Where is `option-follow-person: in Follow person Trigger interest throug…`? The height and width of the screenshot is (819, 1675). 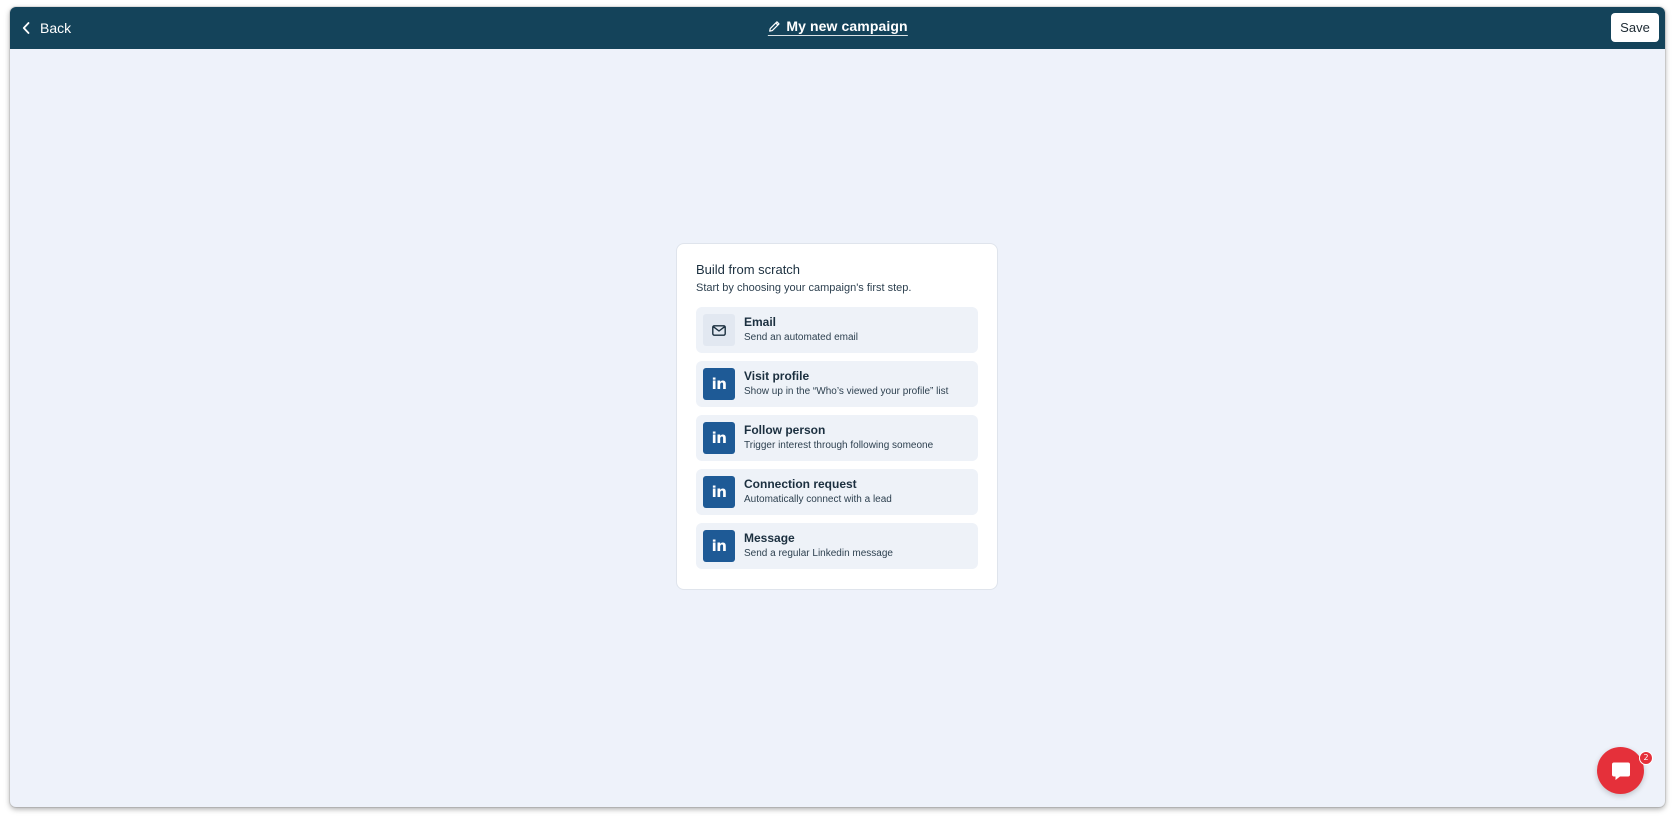 option-follow-person: in Follow person Trigger interest throug… is located at coordinates (837, 438).